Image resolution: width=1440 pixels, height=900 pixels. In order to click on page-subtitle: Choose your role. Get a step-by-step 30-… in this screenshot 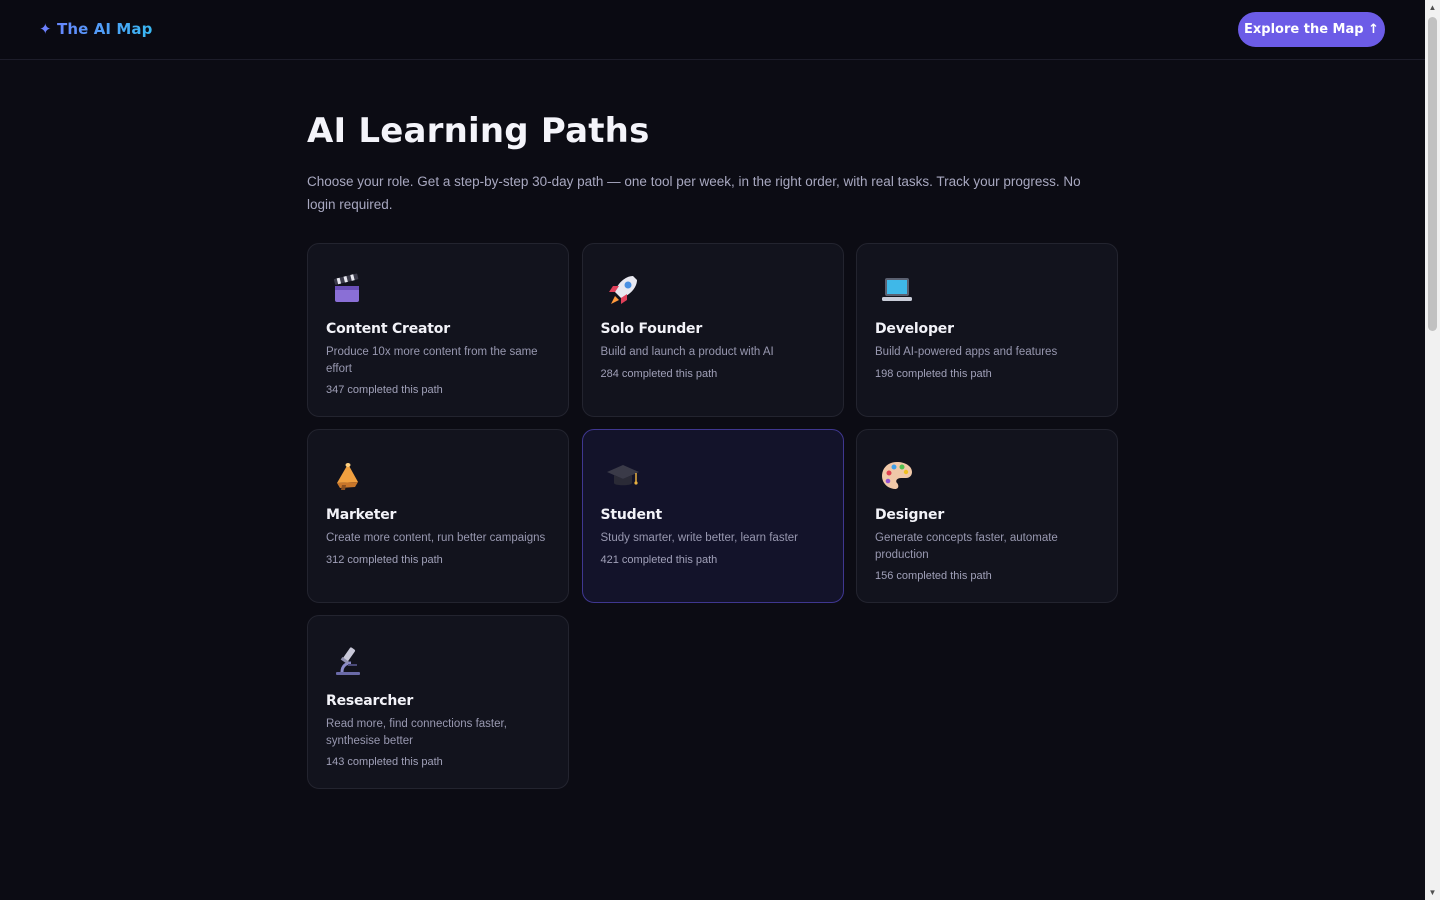, I will do `click(694, 193)`.